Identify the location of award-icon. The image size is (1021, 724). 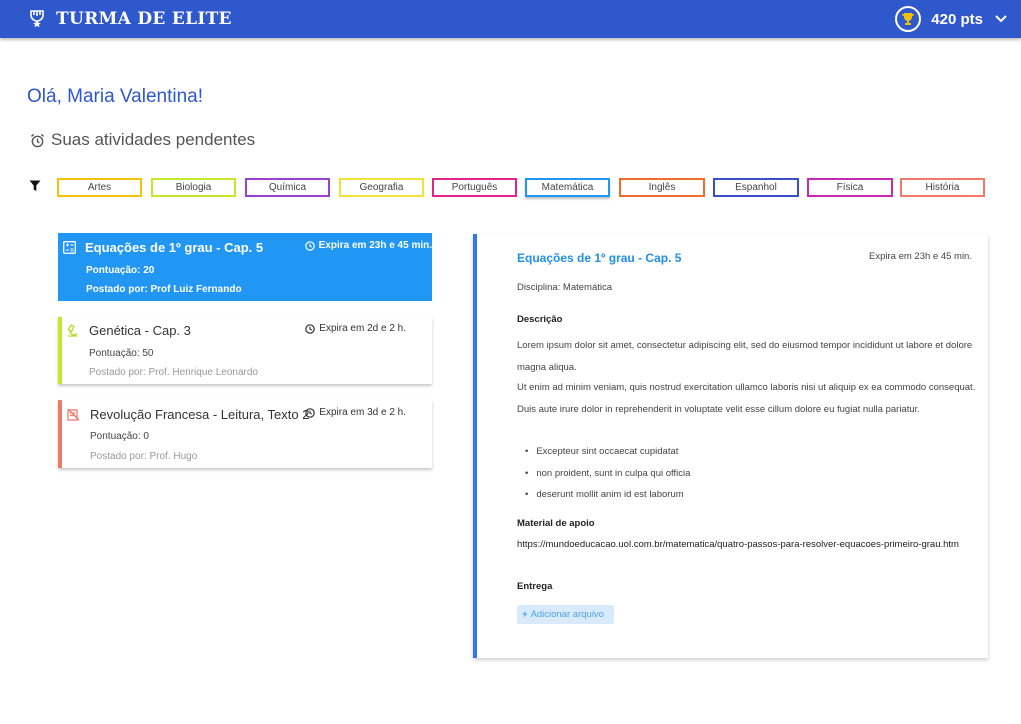
(37, 19).